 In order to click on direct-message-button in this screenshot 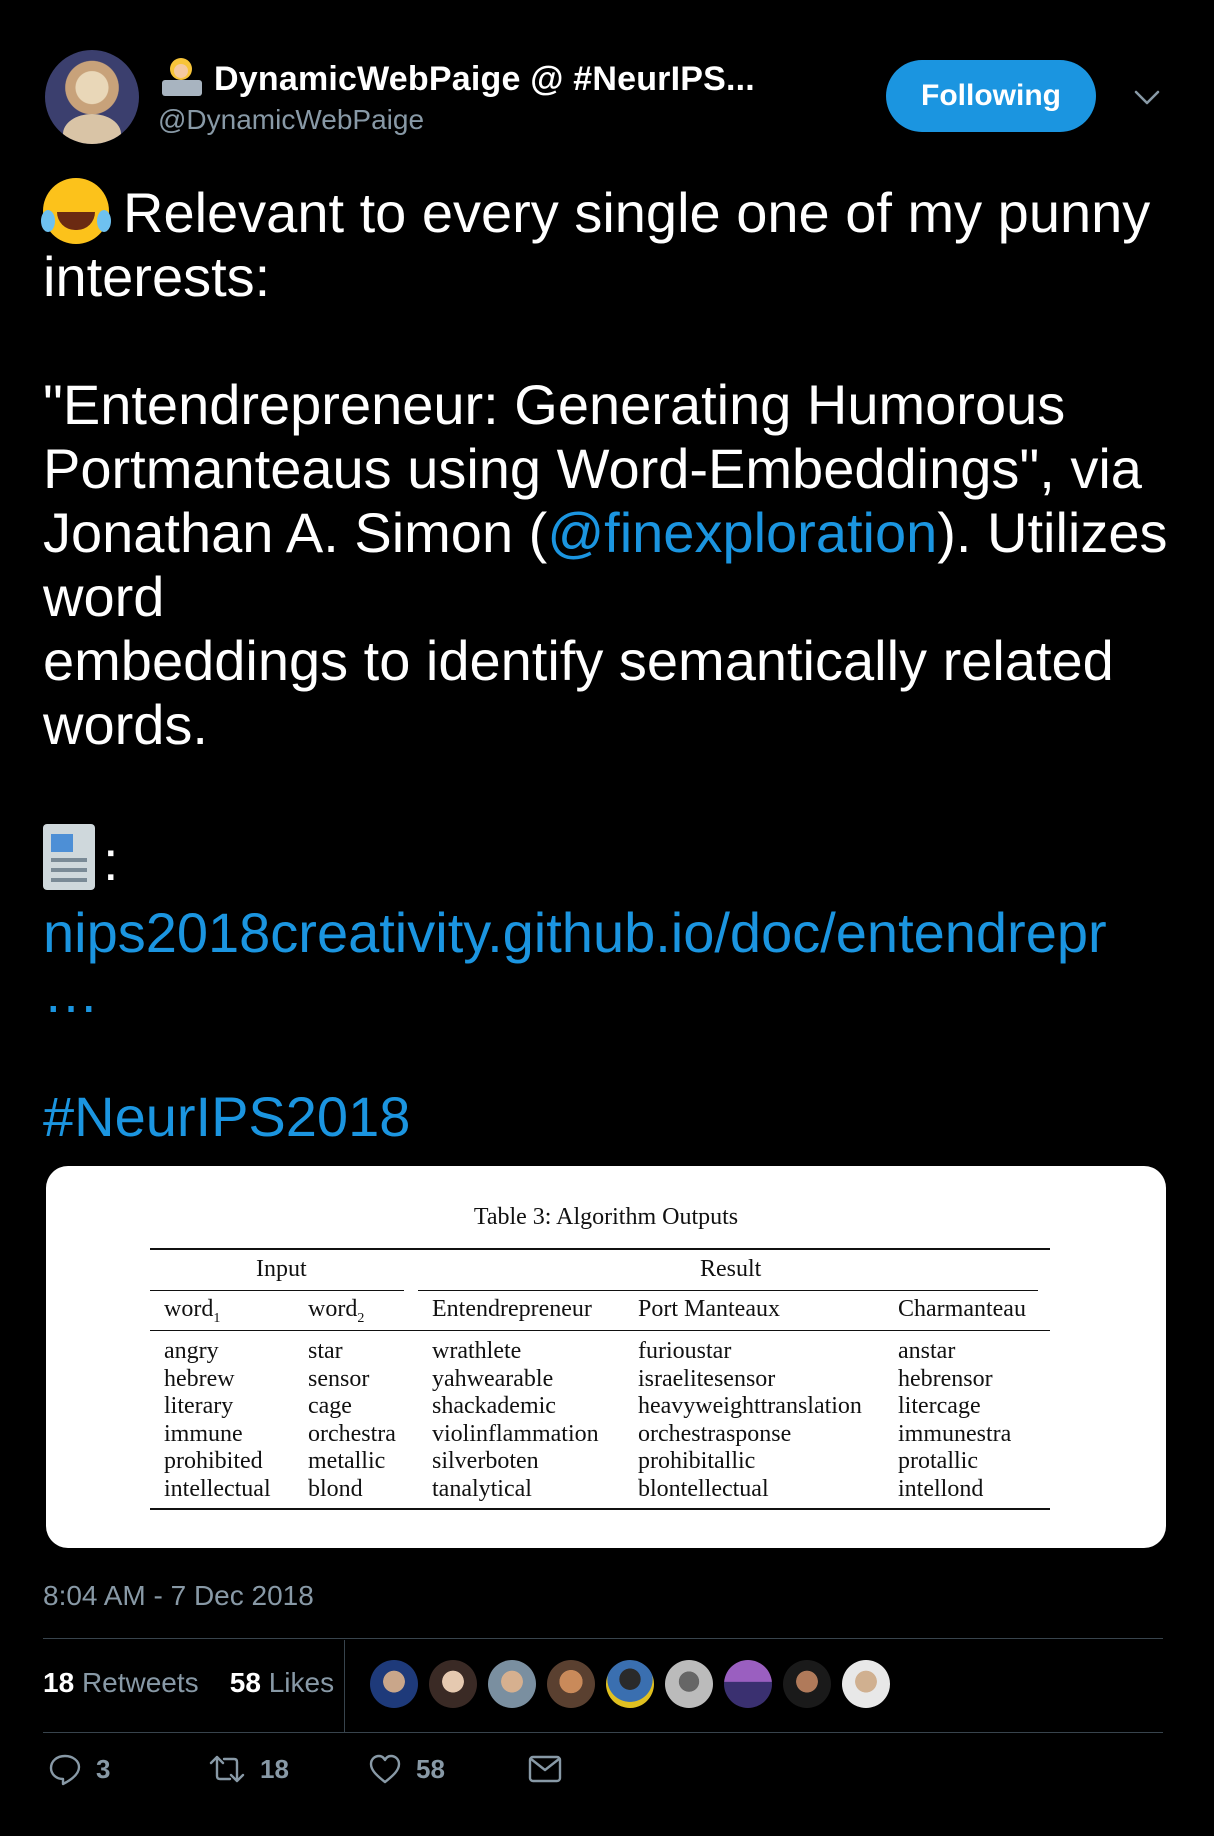, I will do `click(545, 1769)`.